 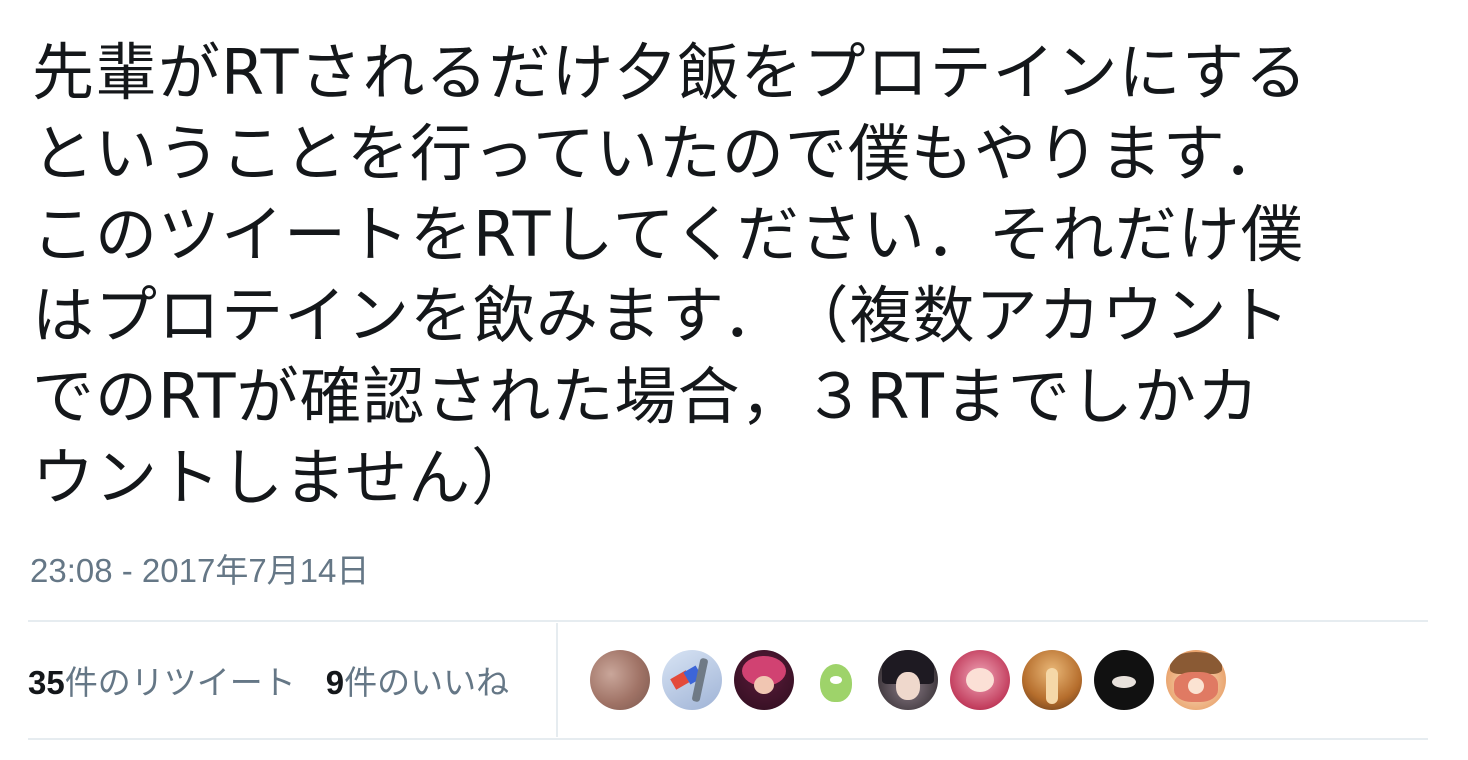 What do you see at coordinates (427, 682) in the screenshot?
I see `like-count-label: 件のいいね` at bounding box center [427, 682].